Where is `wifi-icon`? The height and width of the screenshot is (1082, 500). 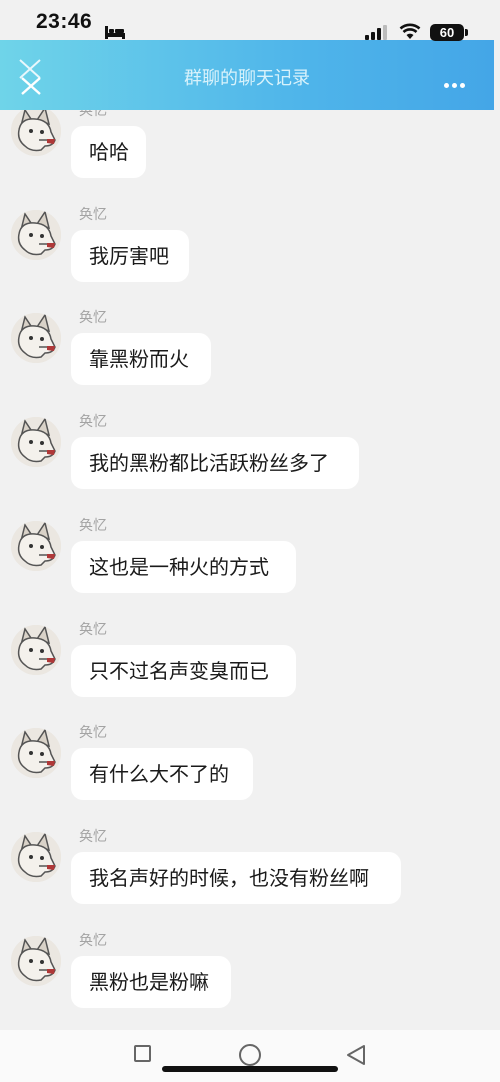 wifi-icon is located at coordinates (410, 33).